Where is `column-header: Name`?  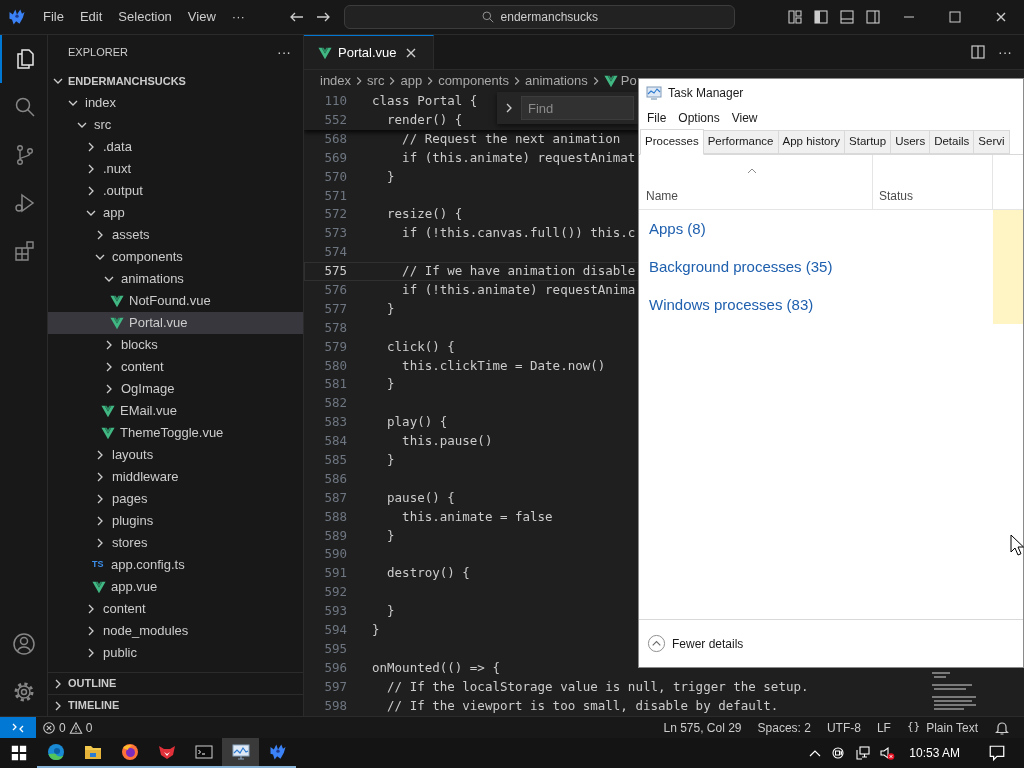
column-header: Name is located at coordinates (756, 182).